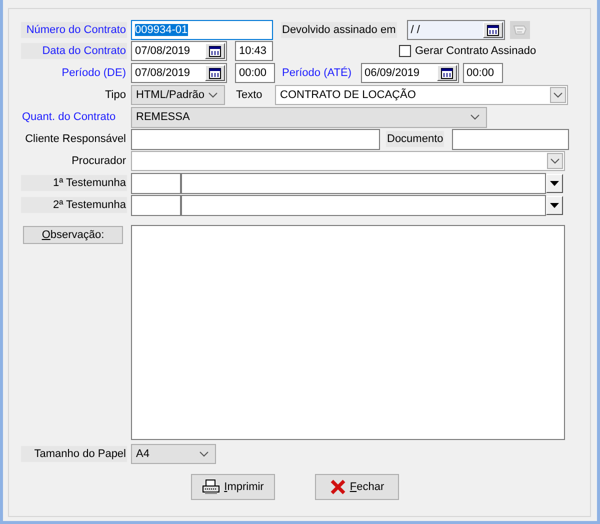  Describe the element at coordinates (211, 487) in the screenshot. I see `printer-icon` at that location.